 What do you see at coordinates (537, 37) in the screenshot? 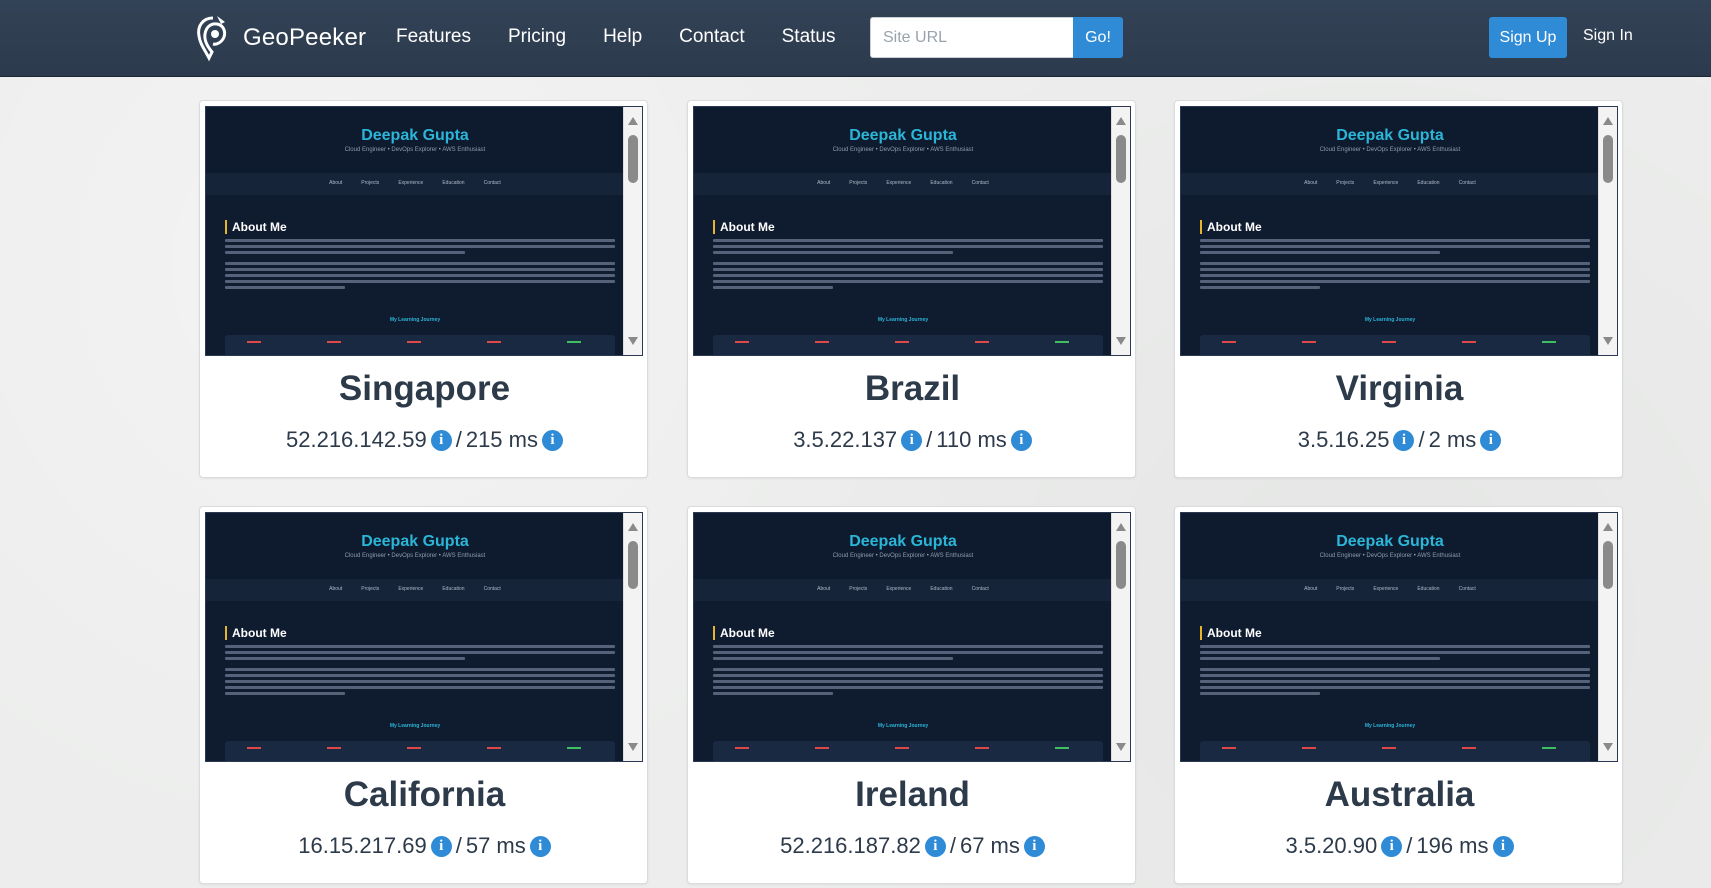
I see `nav-pricing: Pricing` at bounding box center [537, 37].